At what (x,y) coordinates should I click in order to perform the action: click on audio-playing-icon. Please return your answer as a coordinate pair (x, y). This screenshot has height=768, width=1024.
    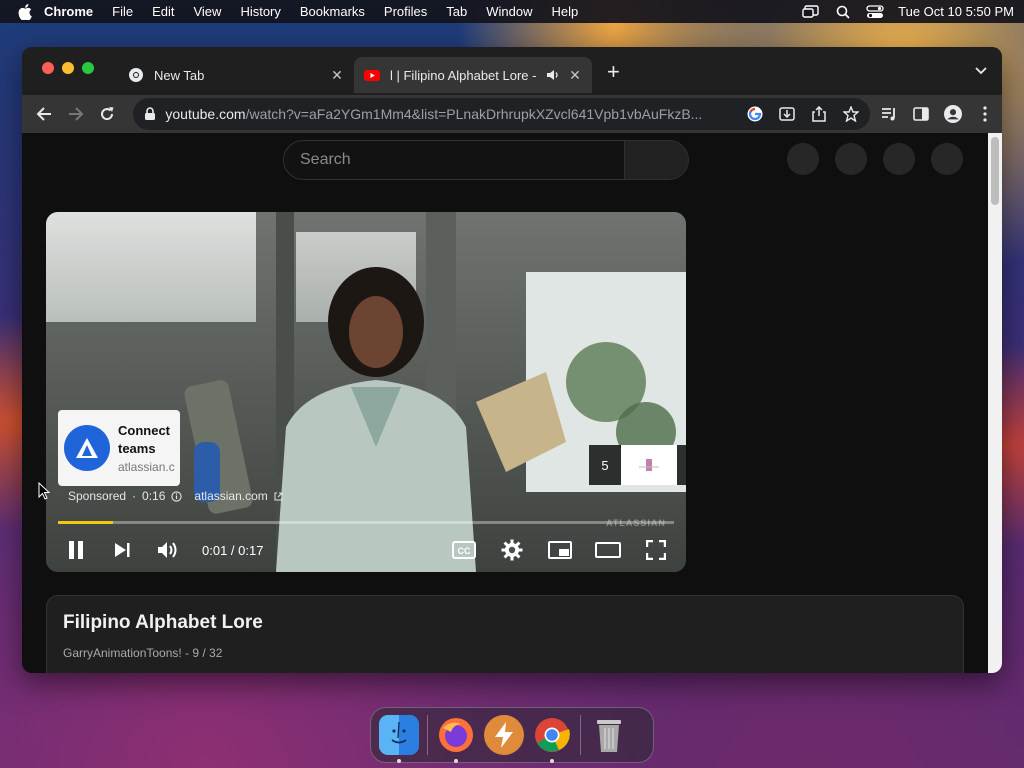
    Looking at the image, I should click on (553, 75).